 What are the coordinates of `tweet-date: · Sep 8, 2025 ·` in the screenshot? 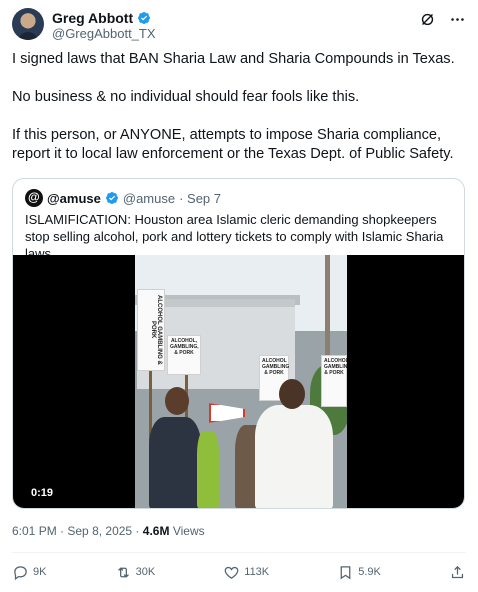 It's located at (99, 531).